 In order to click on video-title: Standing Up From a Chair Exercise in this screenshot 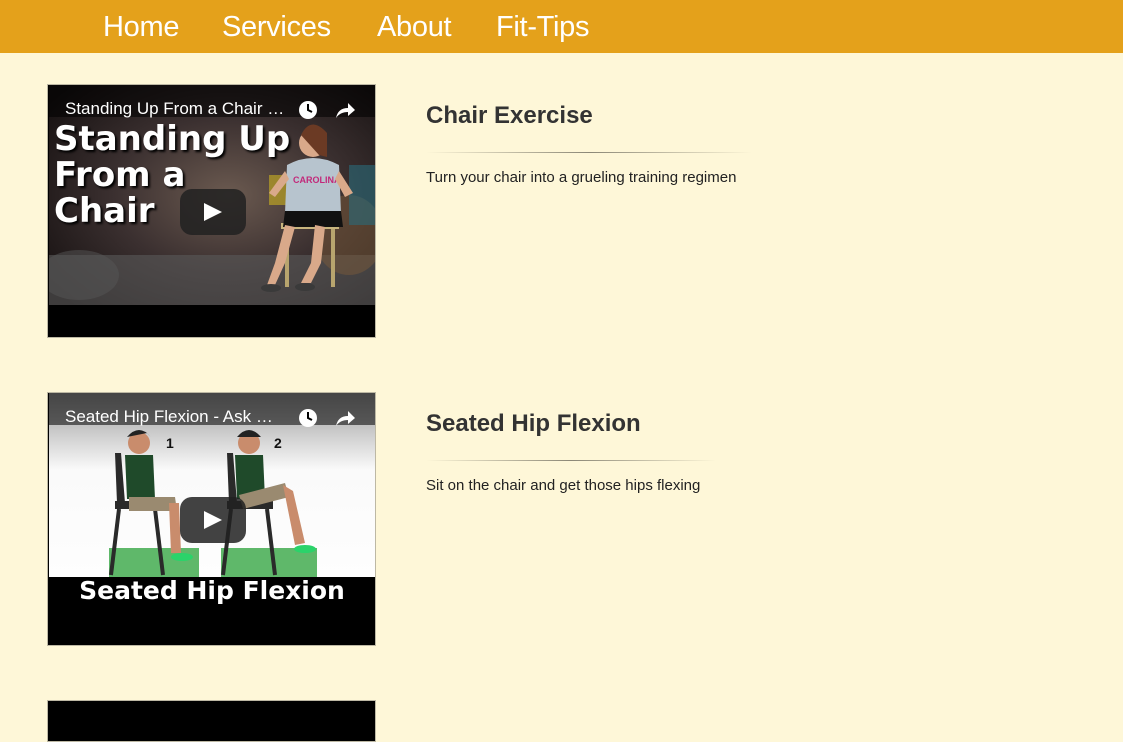, I will do `click(175, 109)`.